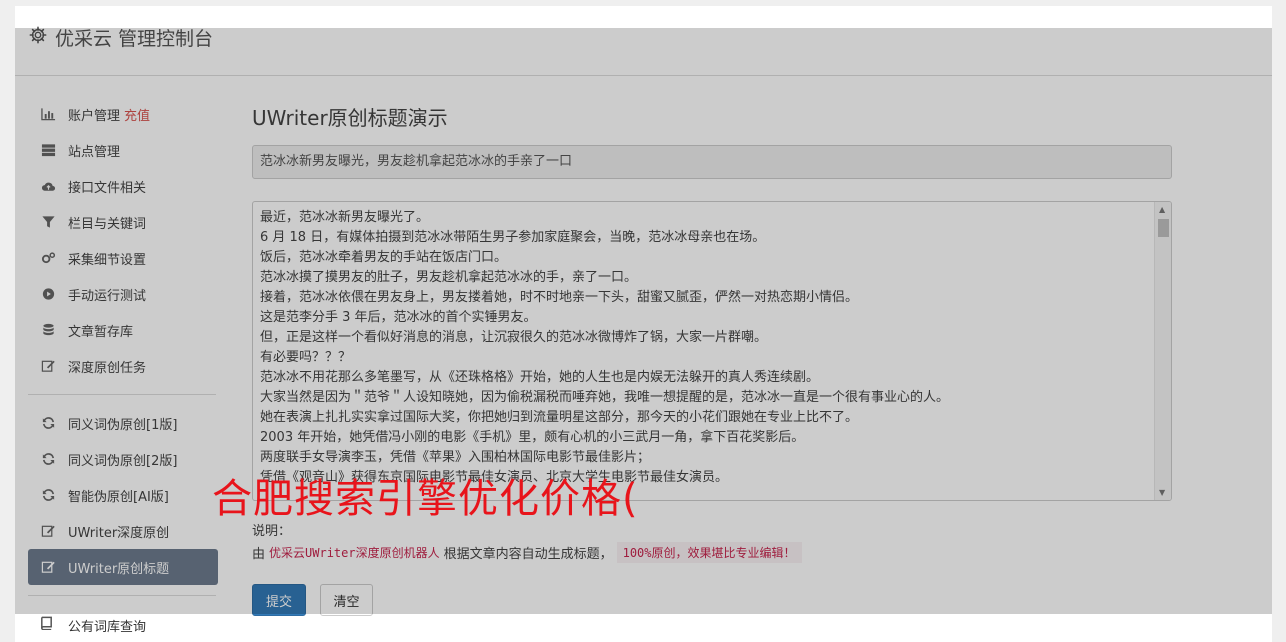 This screenshot has height=642, width=1286. I want to click on cloud-upload-icon, so click(48, 186).